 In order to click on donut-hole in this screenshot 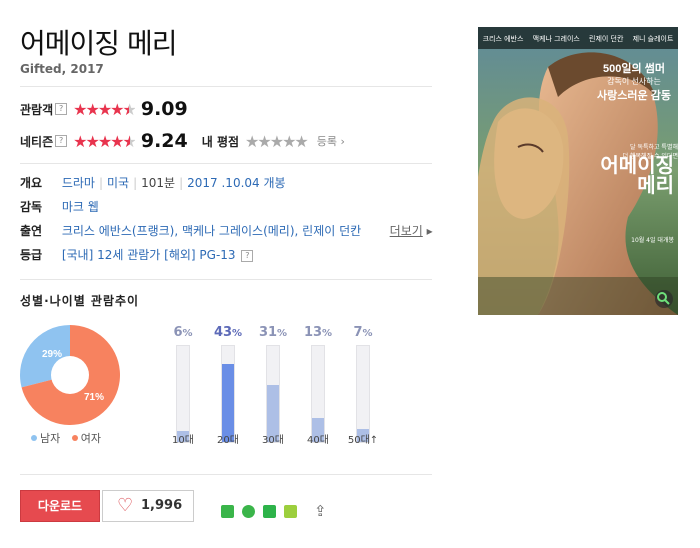, I will do `click(70, 375)`.